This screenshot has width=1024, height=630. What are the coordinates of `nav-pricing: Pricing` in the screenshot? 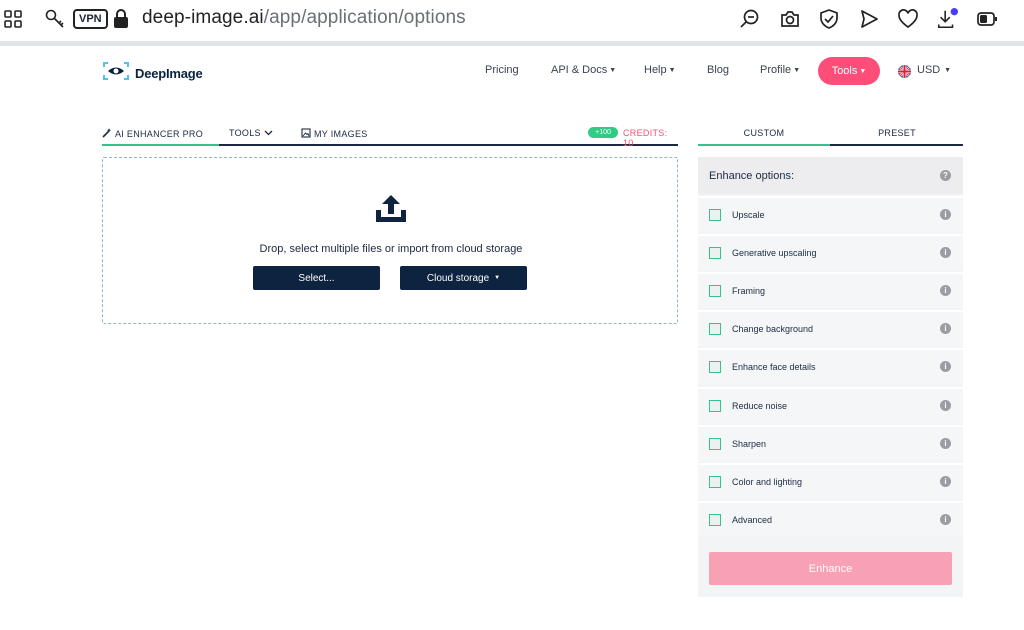 It's located at (502, 70).